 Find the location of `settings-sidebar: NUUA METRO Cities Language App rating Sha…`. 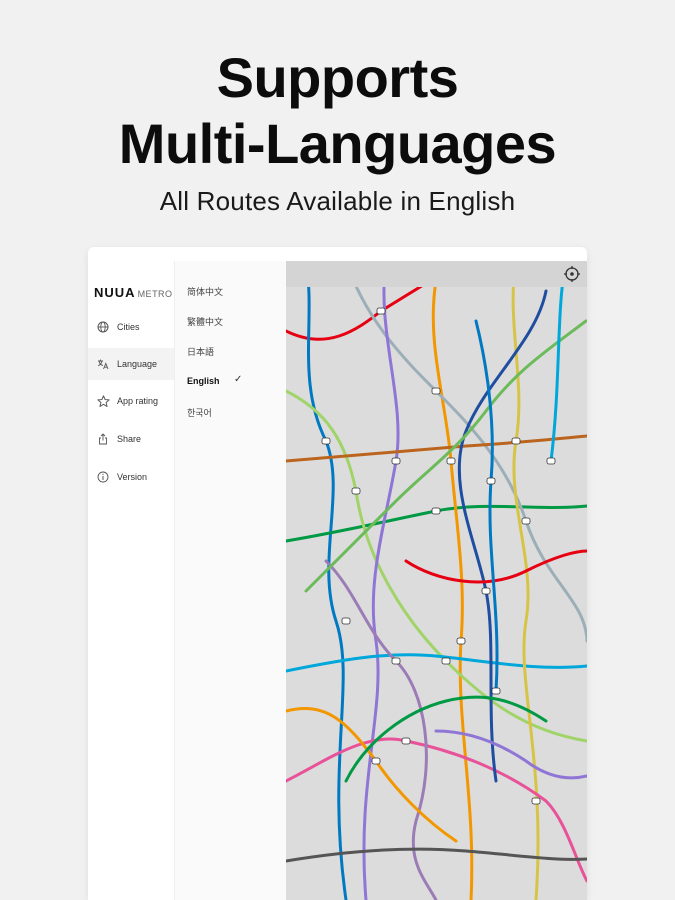

settings-sidebar: NUUA METRO Cities Language App rating Sha… is located at coordinates (131, 580).